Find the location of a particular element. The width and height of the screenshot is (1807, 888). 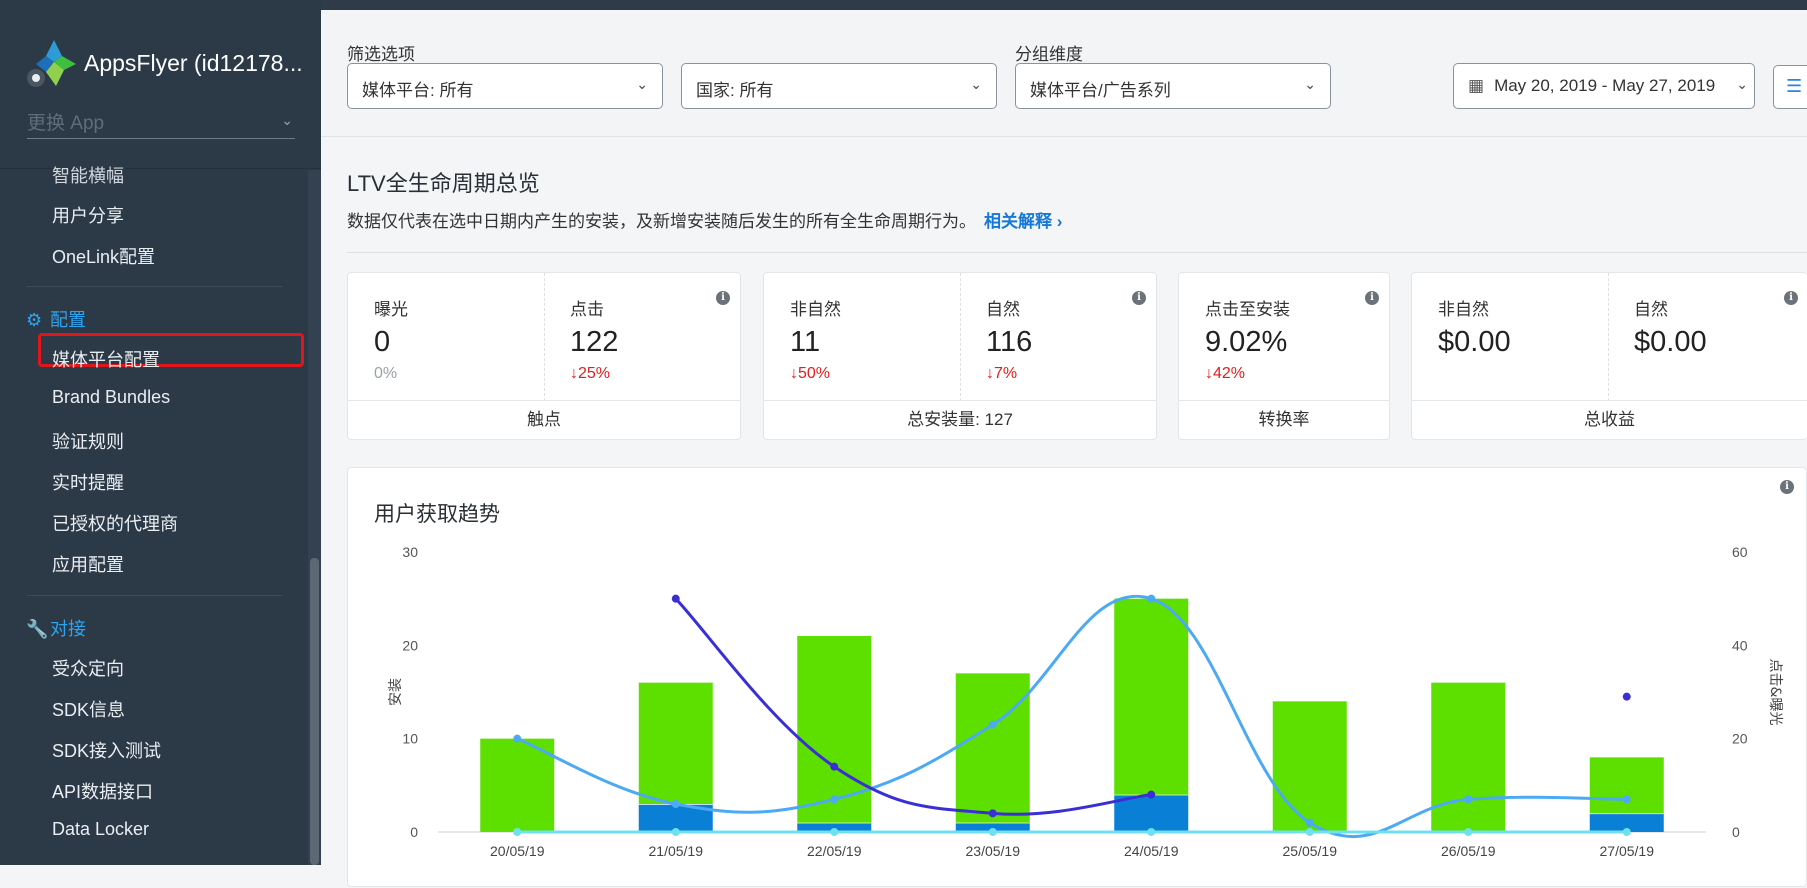

y2-tick-label: 40 is located at coordinates (1740, 645).